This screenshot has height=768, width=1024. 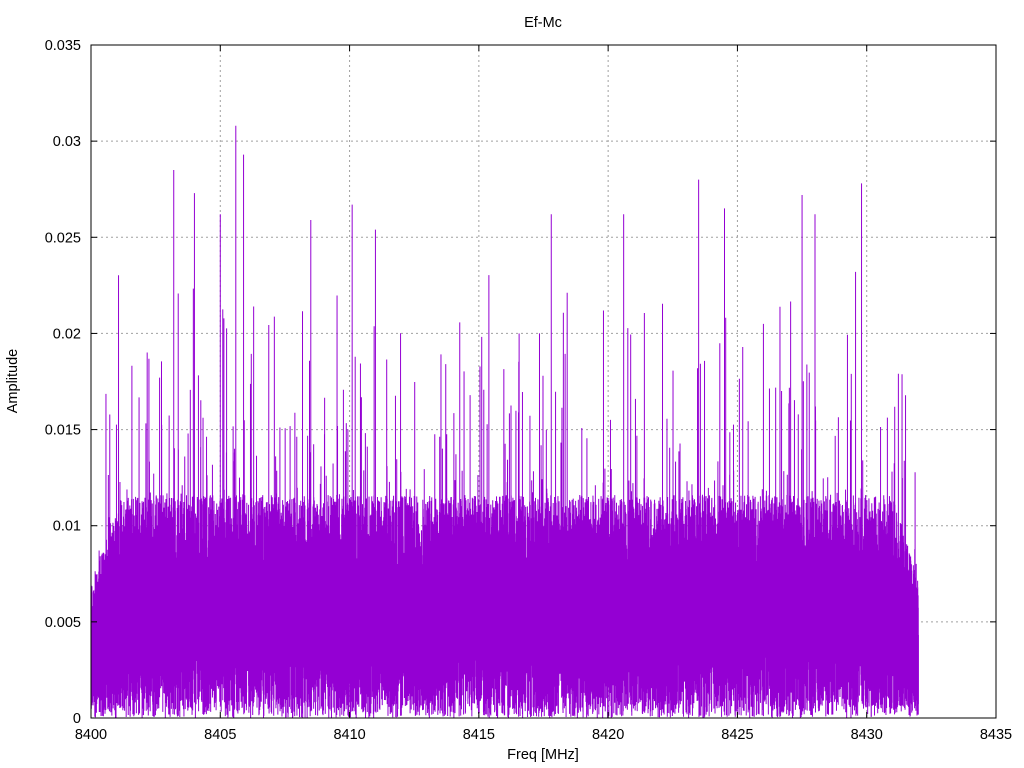 I want to click on x-tick-label: 8430, so click(x=867, y=735).